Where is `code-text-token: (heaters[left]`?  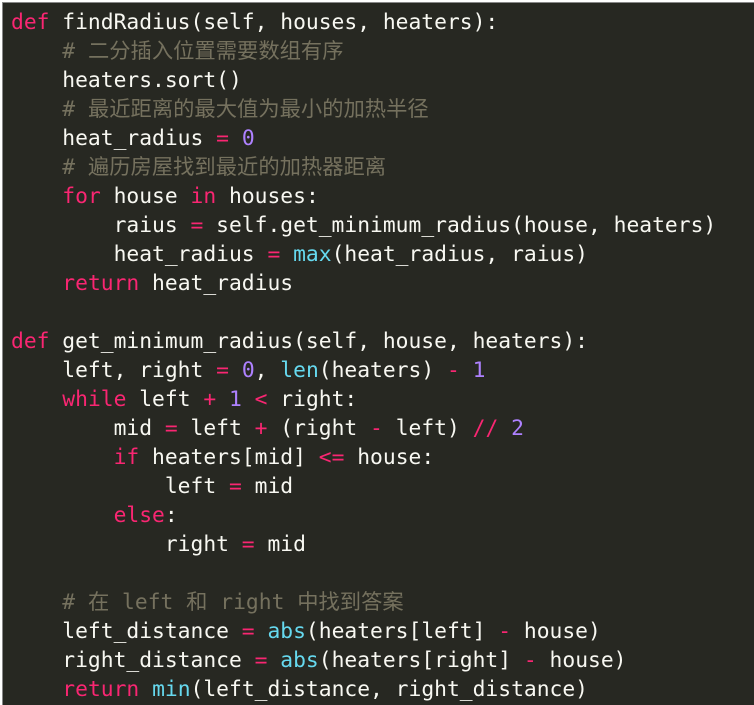
code-text-token: (heaters[left] is located at coordinates (402, 631).